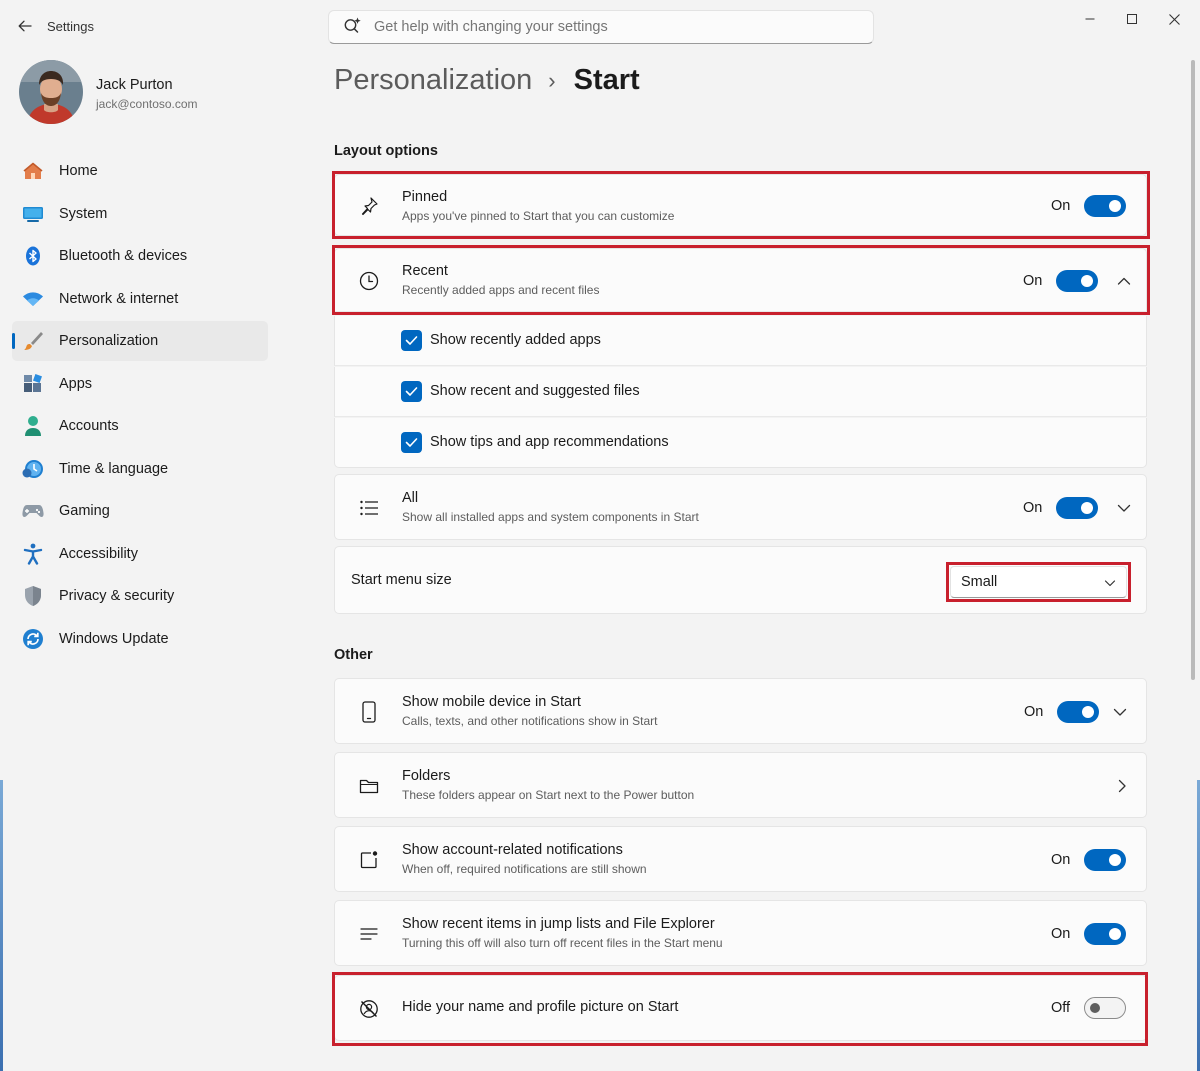  I want to click on hide-profile-toggle, so click(1105, 1008).